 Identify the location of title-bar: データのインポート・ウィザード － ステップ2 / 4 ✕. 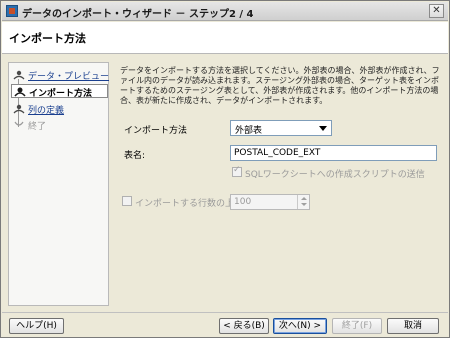
(225, 11).